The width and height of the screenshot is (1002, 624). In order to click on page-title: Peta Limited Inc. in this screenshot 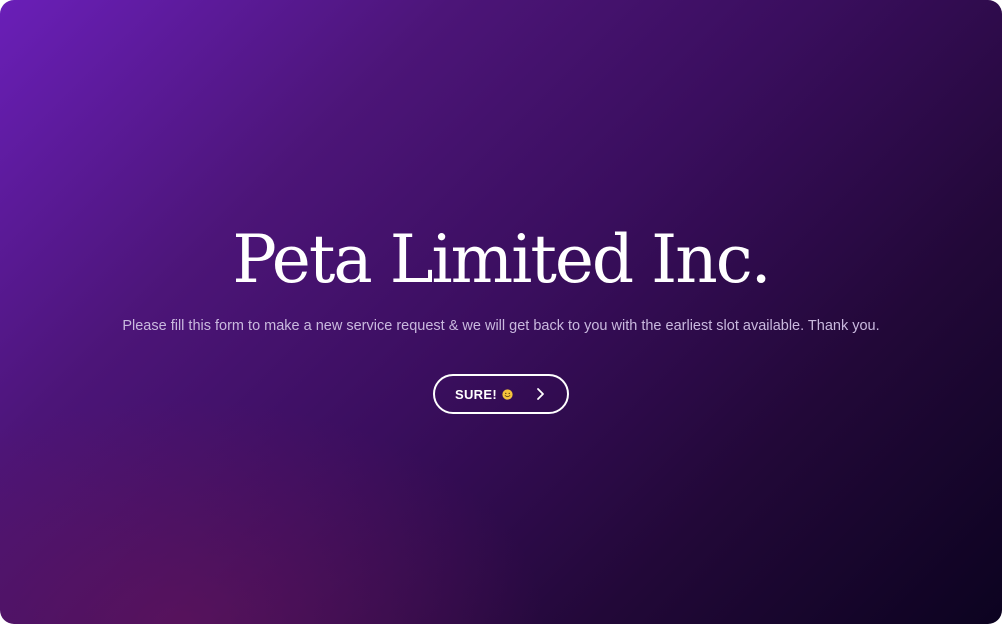, I will do `click(501, 259)`.